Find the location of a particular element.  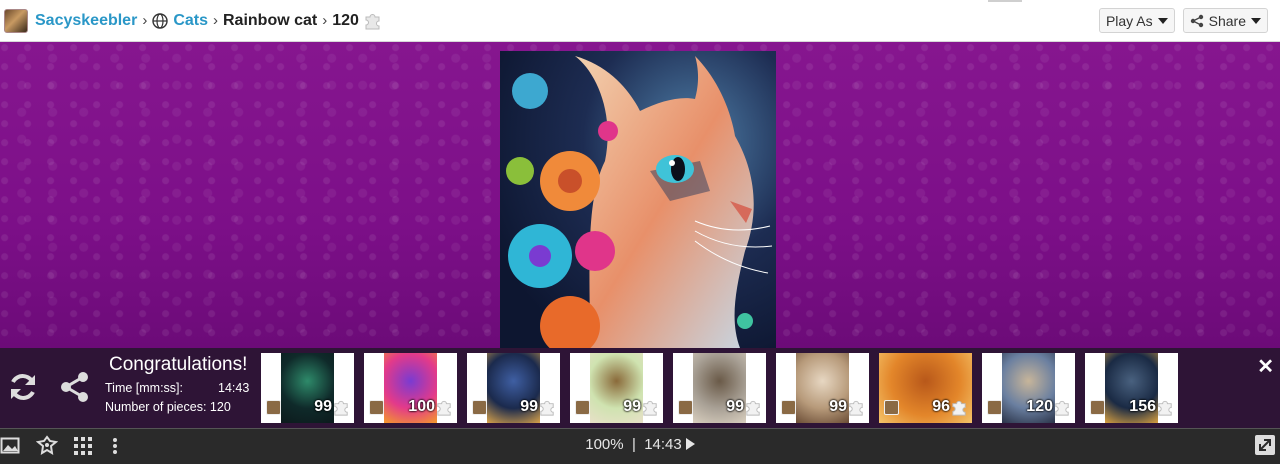

thumbnail-piece-count: 156 is located at coordinates (1142, 406).